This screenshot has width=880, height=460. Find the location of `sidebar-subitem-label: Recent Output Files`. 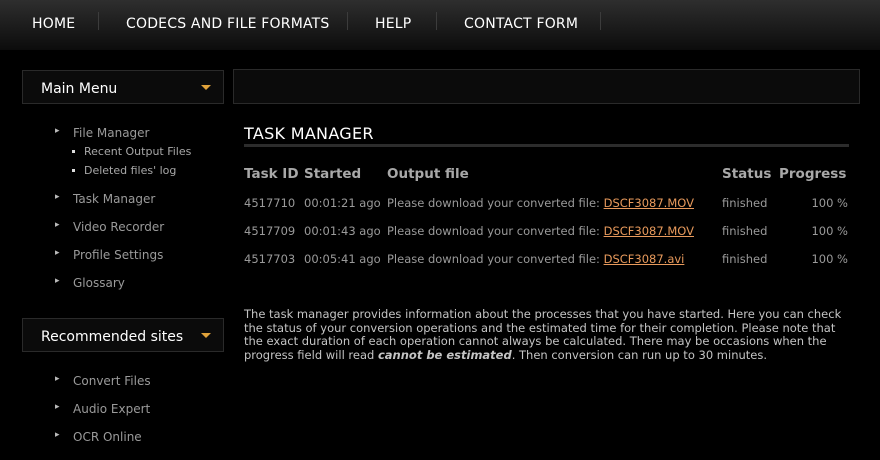

sidebar-subitem-label: Recent Output Files is located at coordinates (138, 151).